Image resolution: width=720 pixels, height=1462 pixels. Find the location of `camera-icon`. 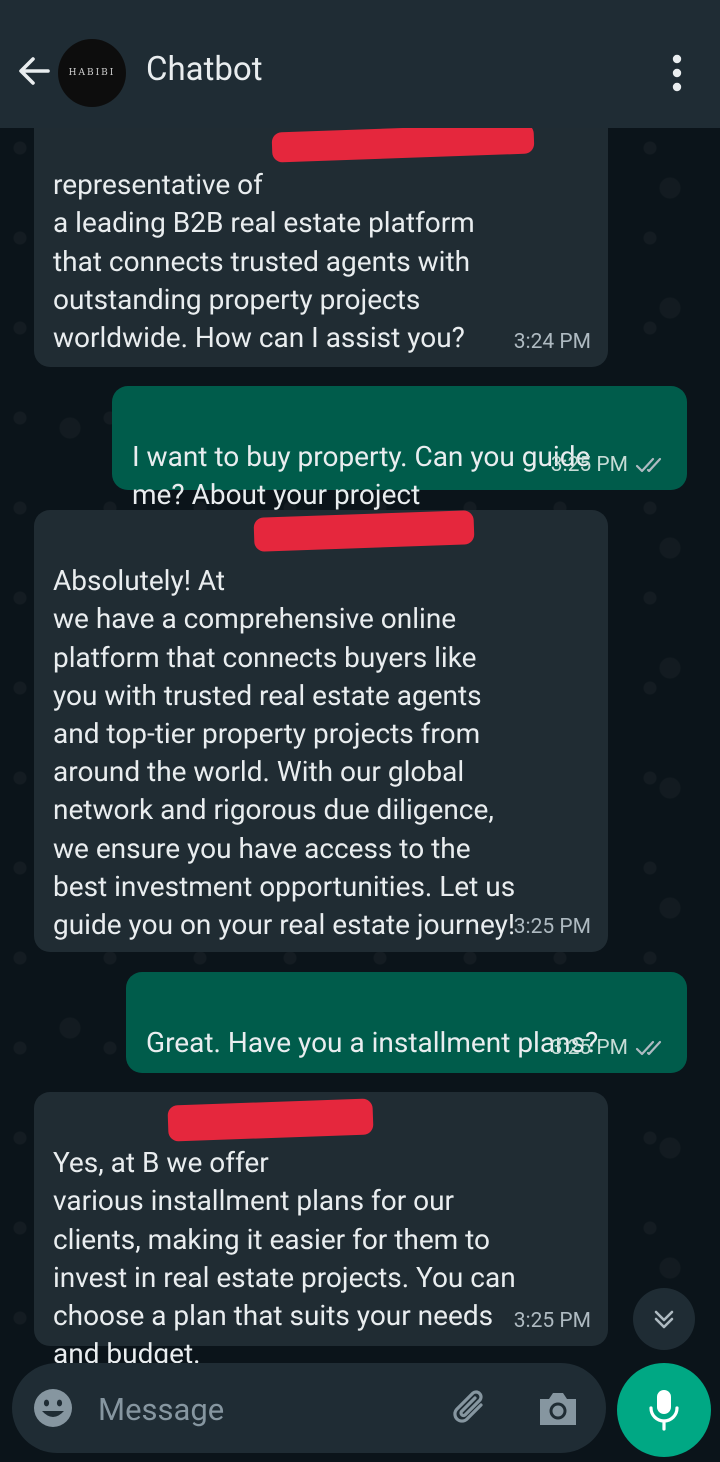

camera-icon is located at coordinates (558, 1408).